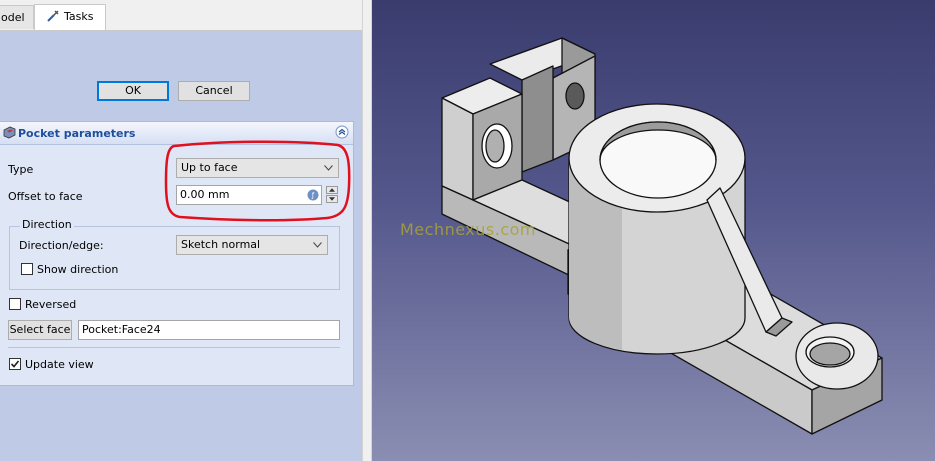 The width and height of the screenshot is (935, 461). Describe the element at coordinates (77, 133) in the screenshot. I see `panel-title: Pocket parameters` at that location.